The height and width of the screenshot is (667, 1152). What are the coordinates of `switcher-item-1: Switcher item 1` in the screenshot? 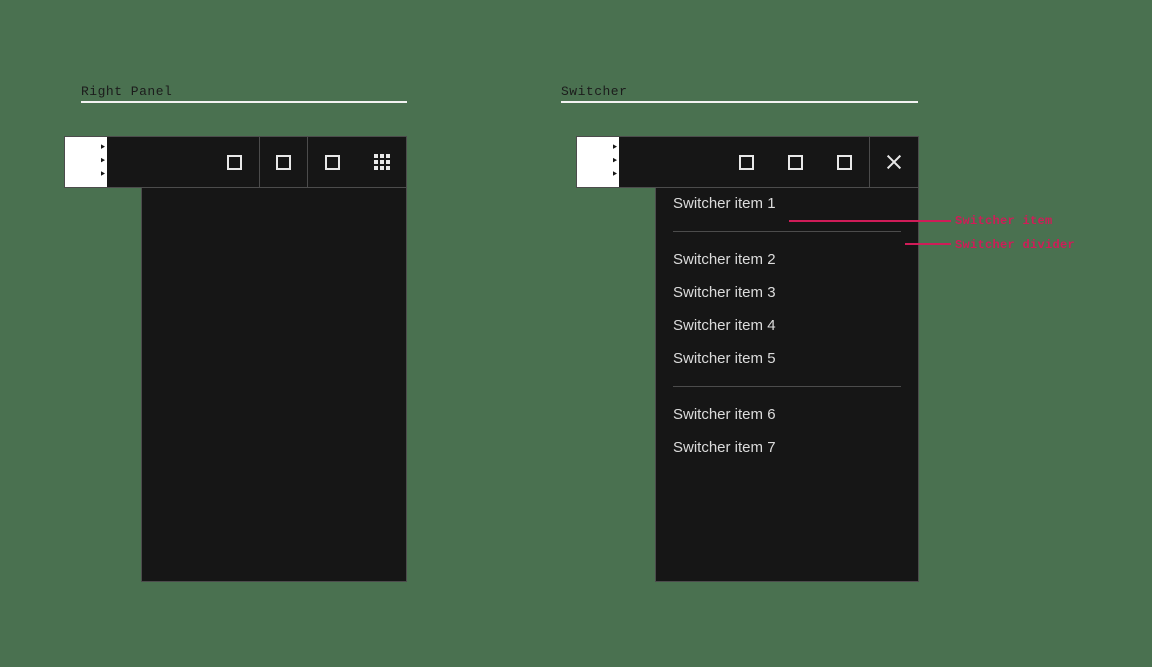 It's located at (787, 203).